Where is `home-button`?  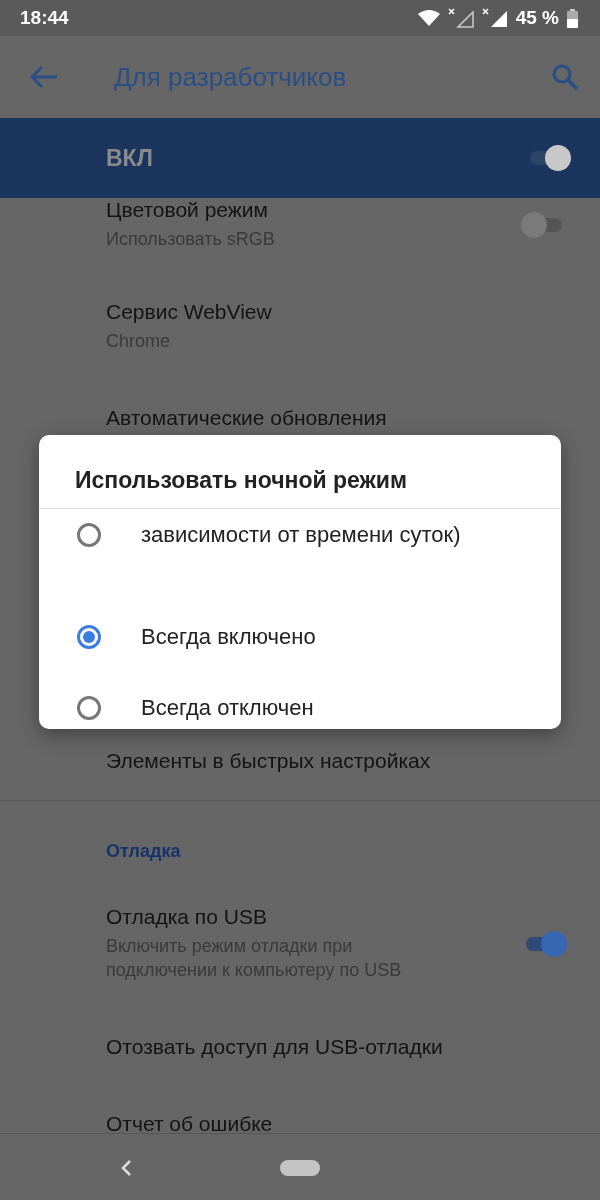 home-button is located at coordinates (300, 1168).